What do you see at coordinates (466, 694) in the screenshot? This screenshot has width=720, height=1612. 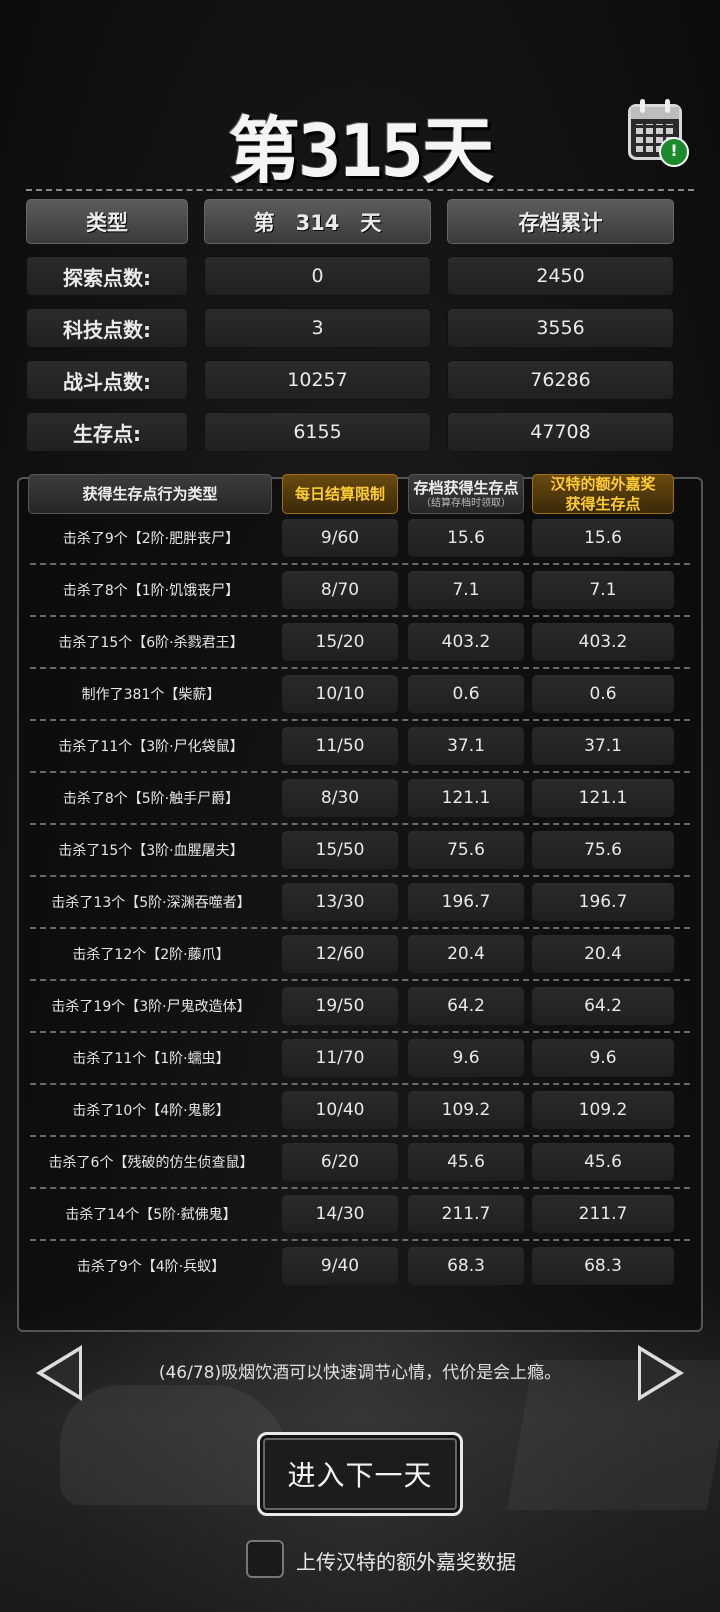 I see `row-save: 0.6` at bounding box center [466, 694].